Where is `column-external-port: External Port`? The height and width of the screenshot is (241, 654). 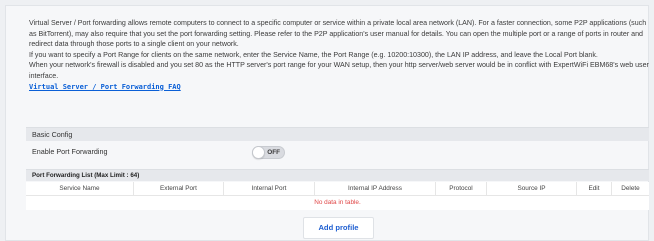 column-external-port: External Port is located at coordinates (179, 189).